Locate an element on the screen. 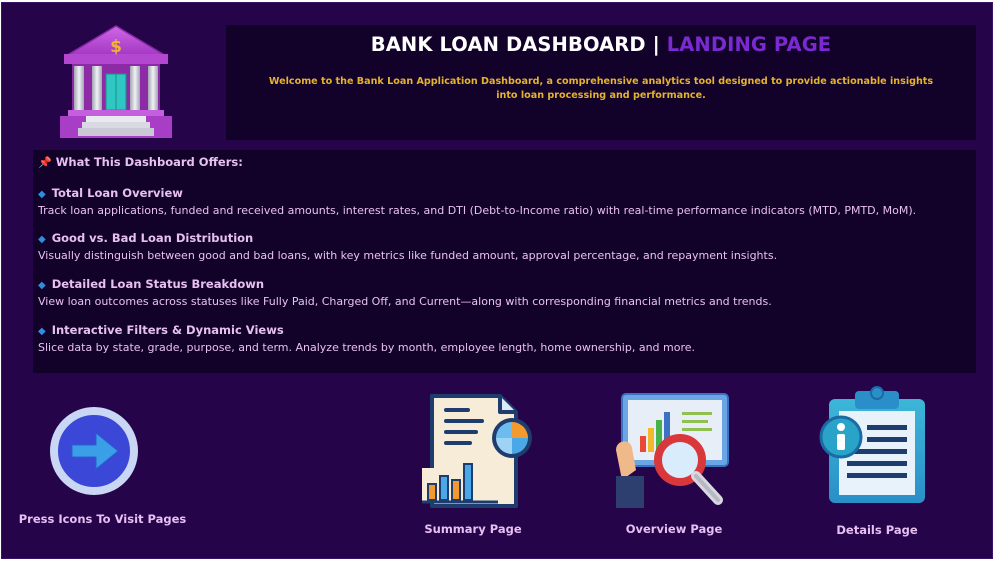 This screenshot has width=995, height=561. offers-heading-label: What This Dashboard Offers: is located at coordinates (149, 162).